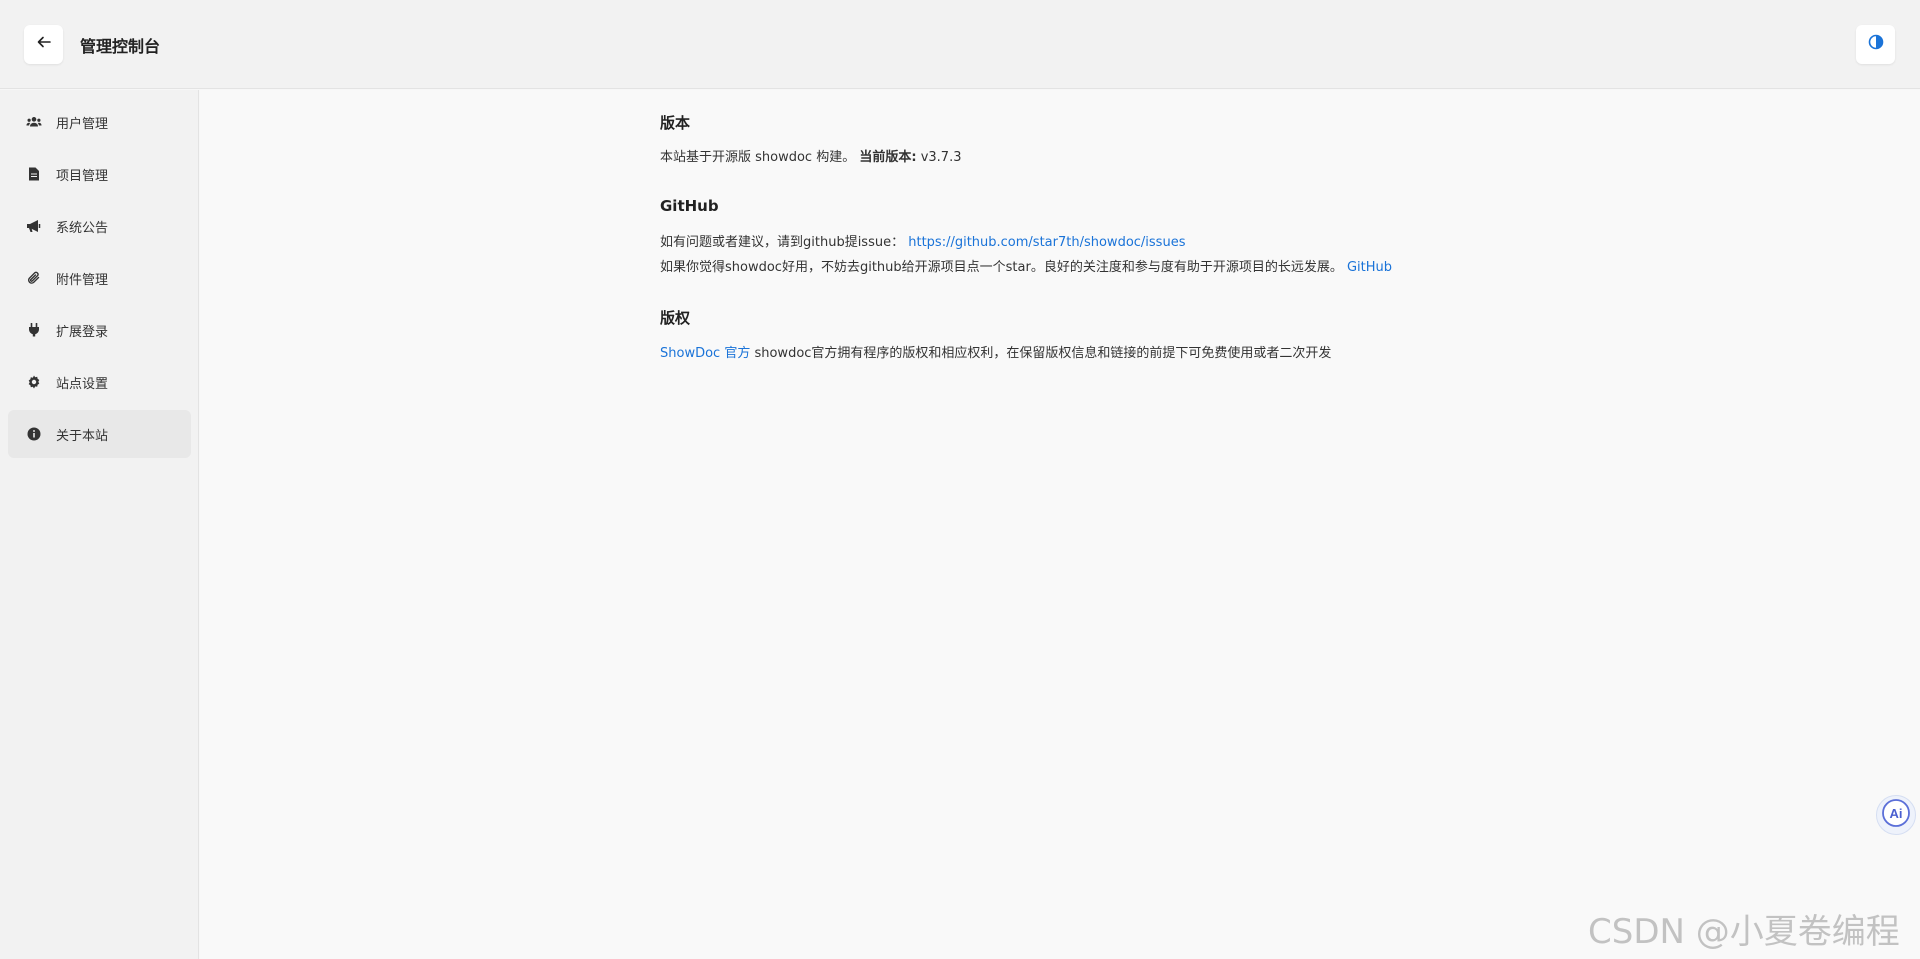 The image size is (1920, 959). What do you see at coordinates (1369, 267) in the screenshot?
I see `github-link: GitHub` at bounding box center [1369, 267].